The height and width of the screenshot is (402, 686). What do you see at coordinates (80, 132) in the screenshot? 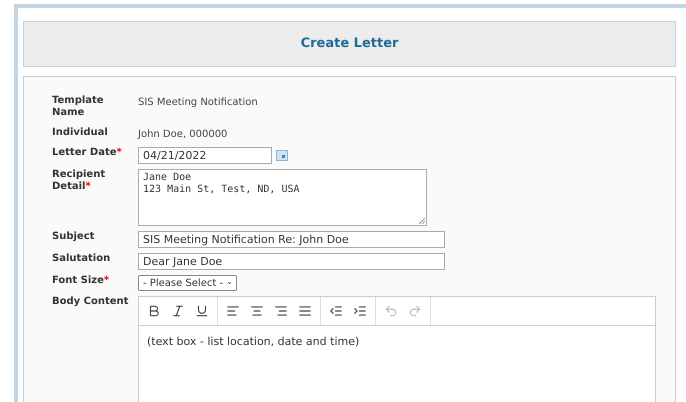
I see `field-label: Individual` at bounding box center [80, 132].